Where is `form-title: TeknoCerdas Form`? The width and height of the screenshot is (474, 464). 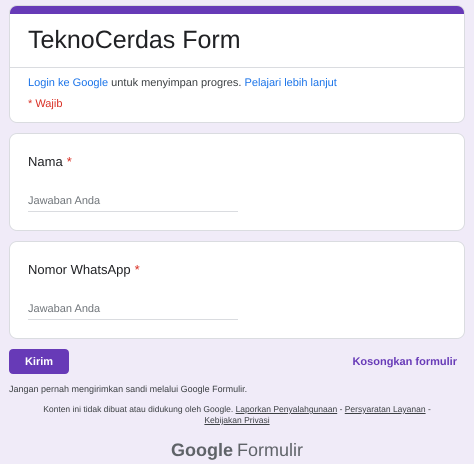
form-title: TeknoCerdas Form is located at coordinates (134, 40).